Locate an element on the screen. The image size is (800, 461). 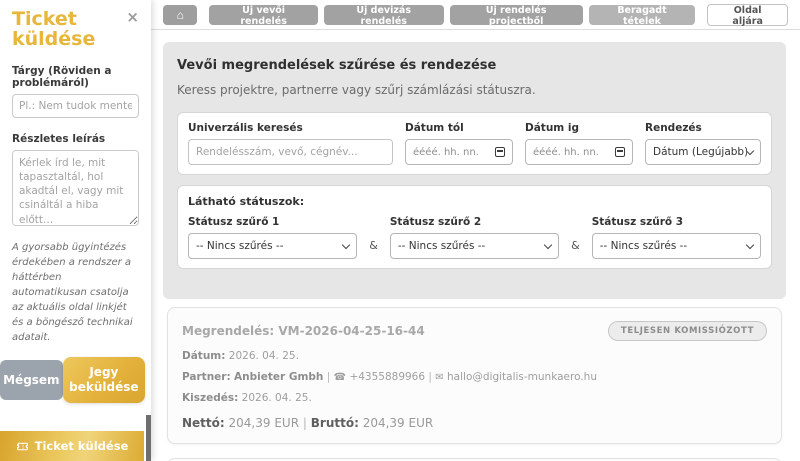
date-from-input: éééé. hh. nn. is located at coordinates (459, 152).